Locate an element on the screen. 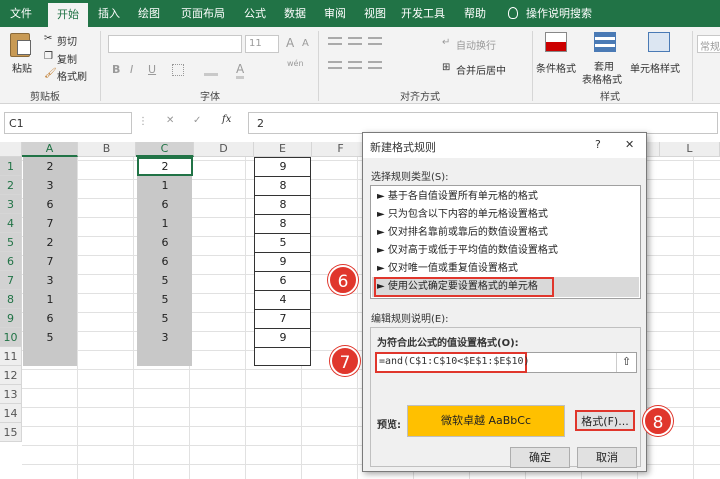  font-size-combo: 11 is located at coordinates (262, 44).